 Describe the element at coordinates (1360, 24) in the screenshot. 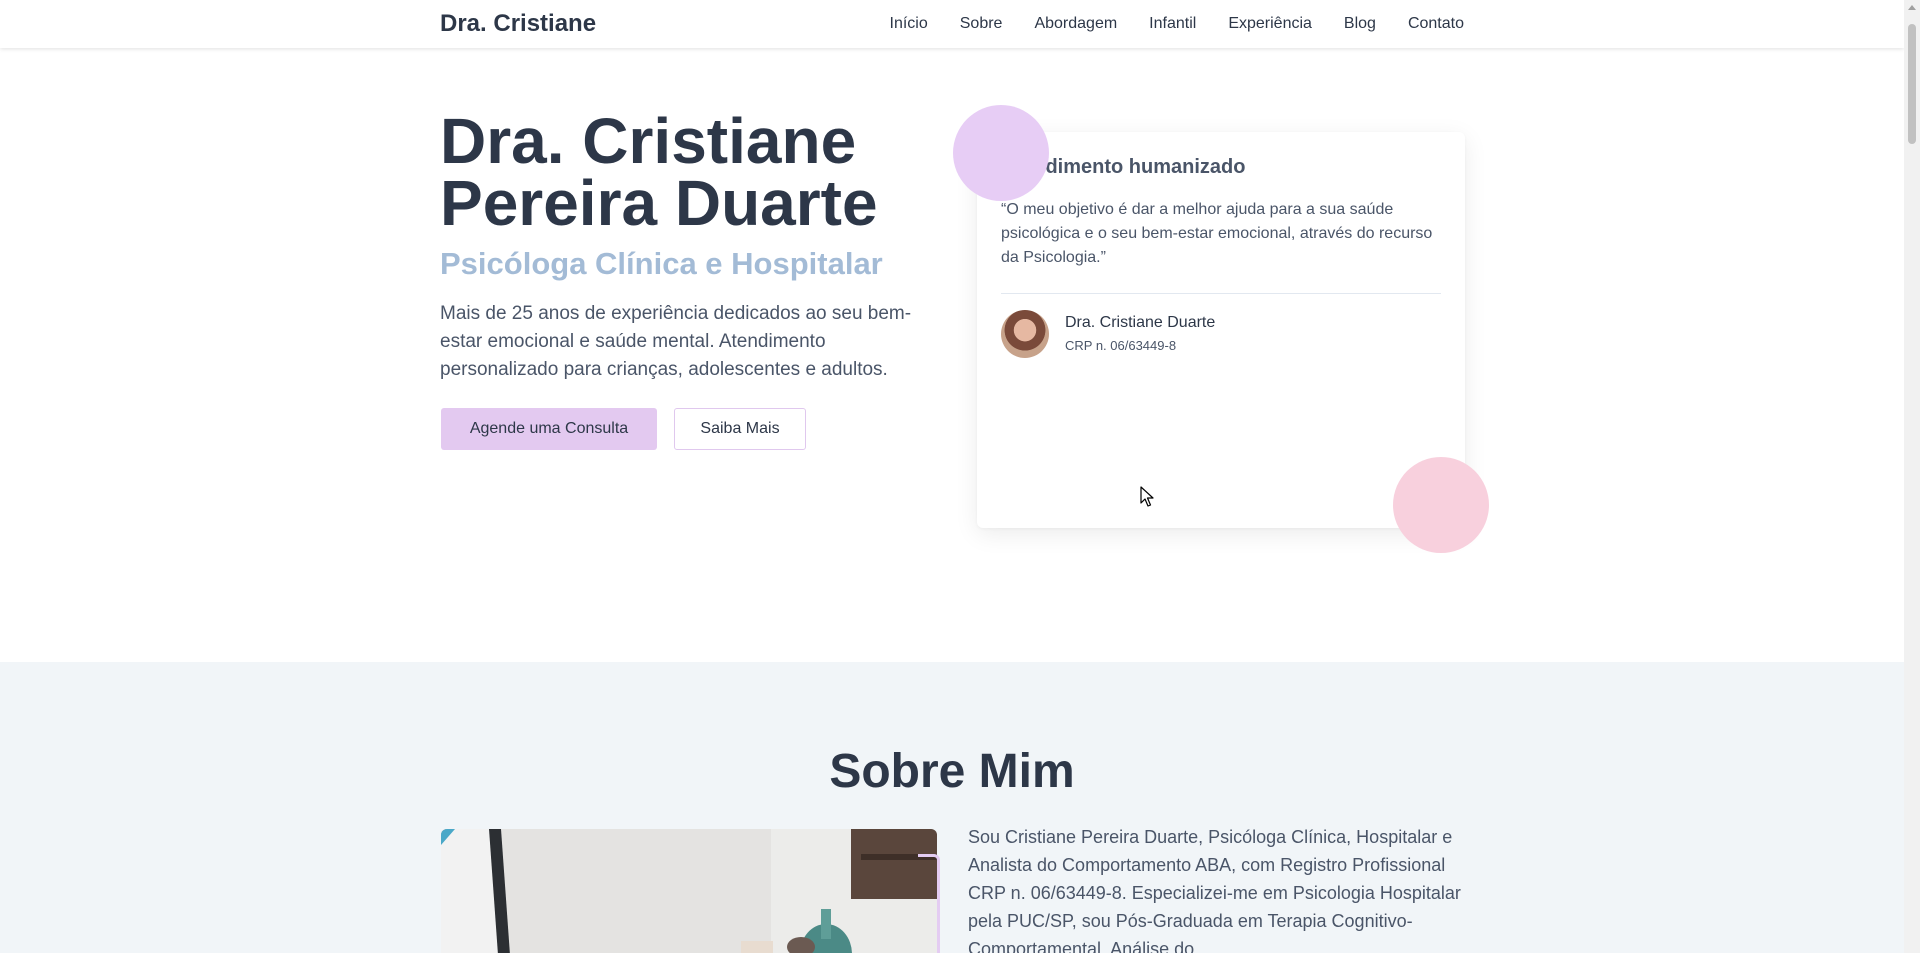

I see `nav-link-blog: Blog` at that location.